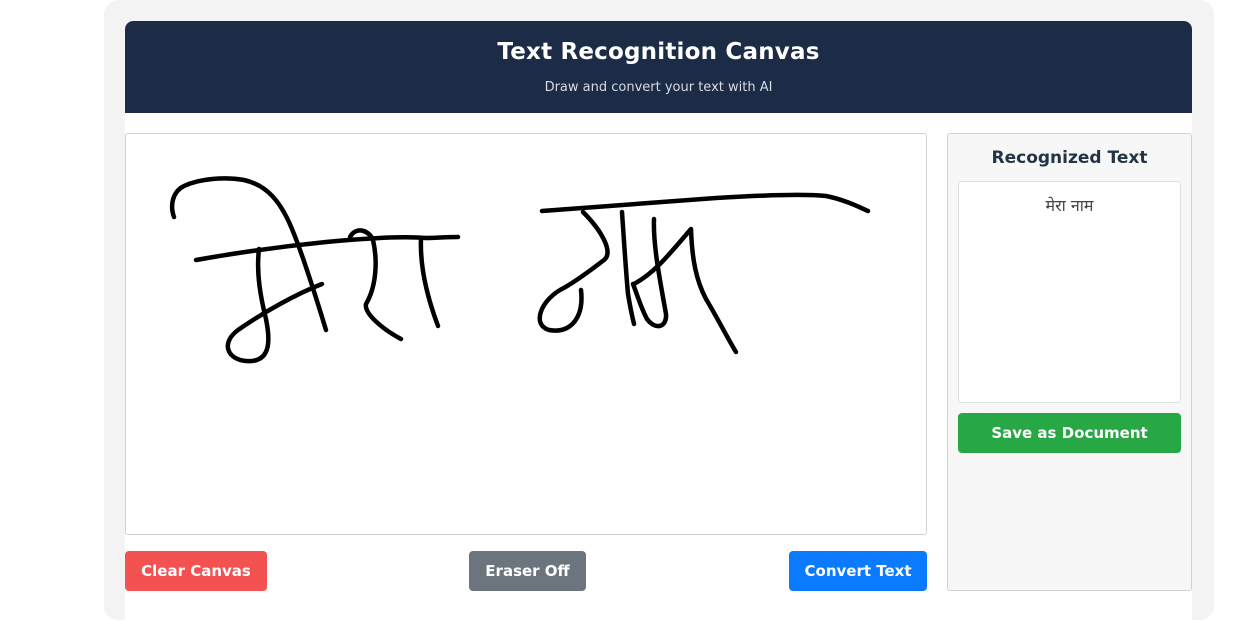 This screenshot has height=621, width=1260. I want to click on page-subtitle: Draw and convert your text with AI, so click(658, 87).